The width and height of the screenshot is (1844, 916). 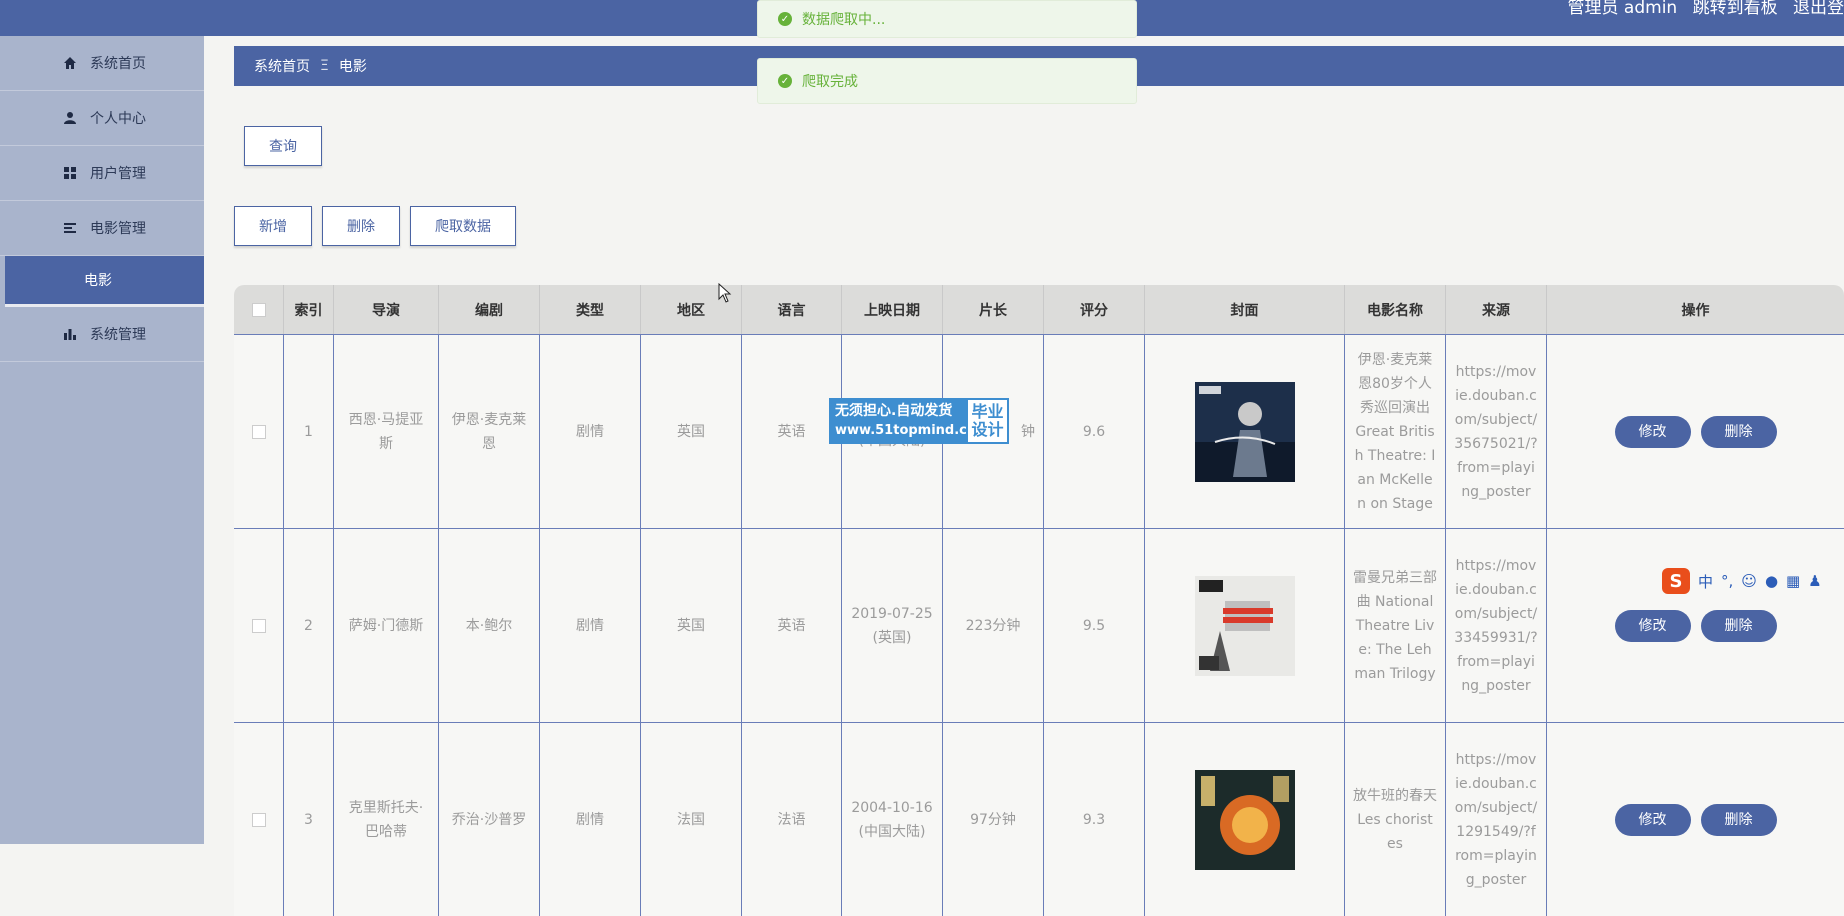 What do you see at coordinates (70, 63) in the screenshot?
I see `home-icon` at bounding box center [70, 63].